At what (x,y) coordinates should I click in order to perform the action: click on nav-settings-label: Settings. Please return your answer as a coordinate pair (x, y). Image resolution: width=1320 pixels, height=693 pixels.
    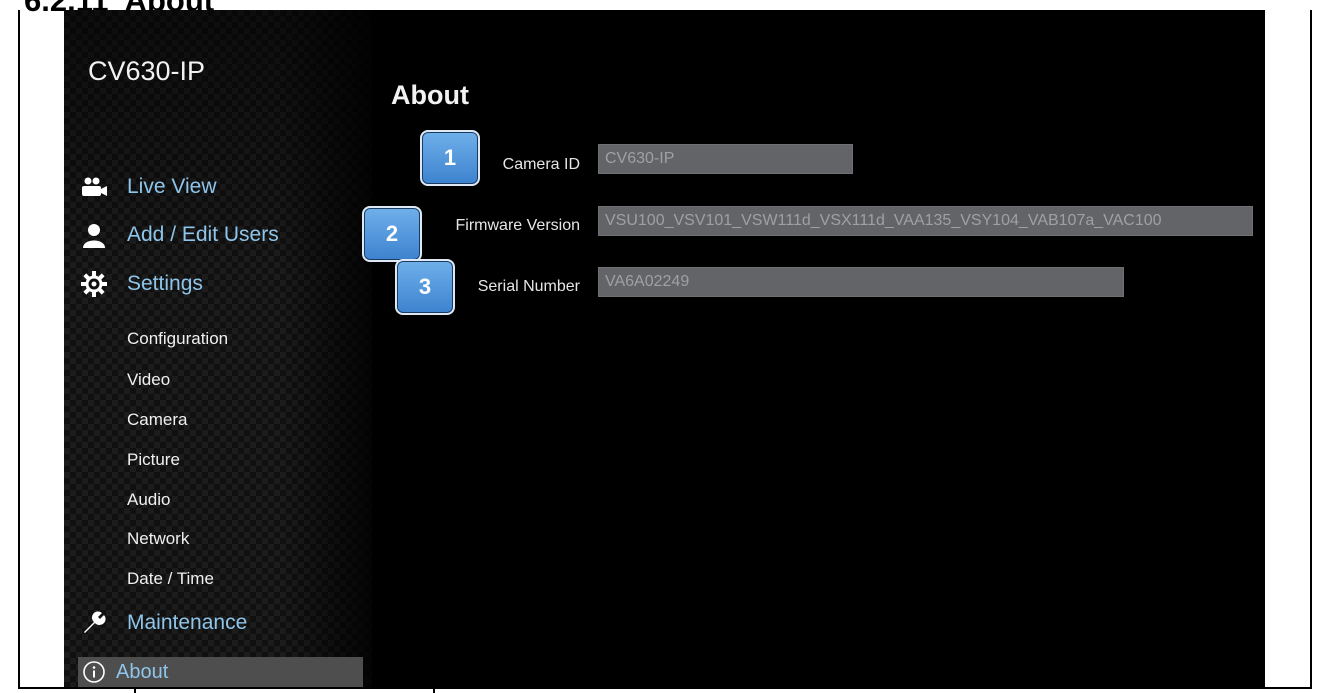
    Looking at the image, I should click on (165, 283).